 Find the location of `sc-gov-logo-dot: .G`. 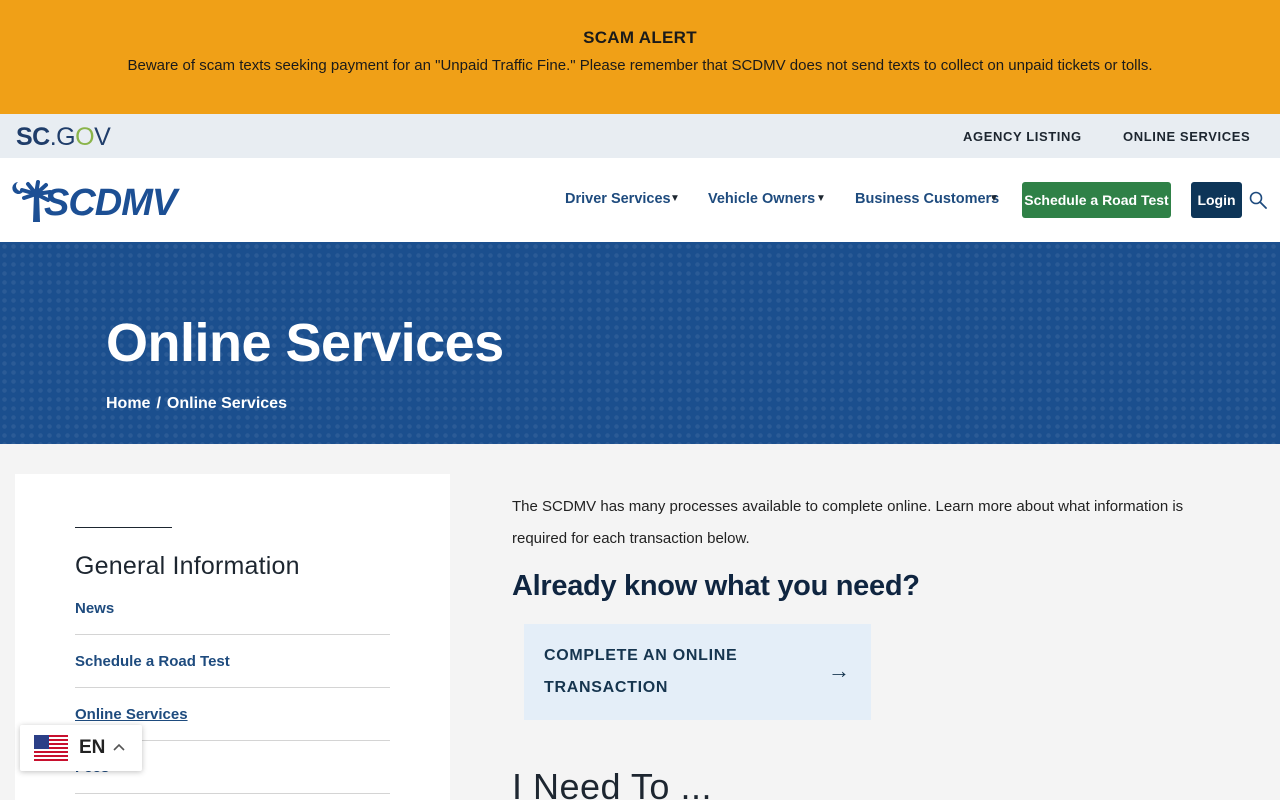

sc-gov-logo-dot: .G is located at coordinates (62, 137).